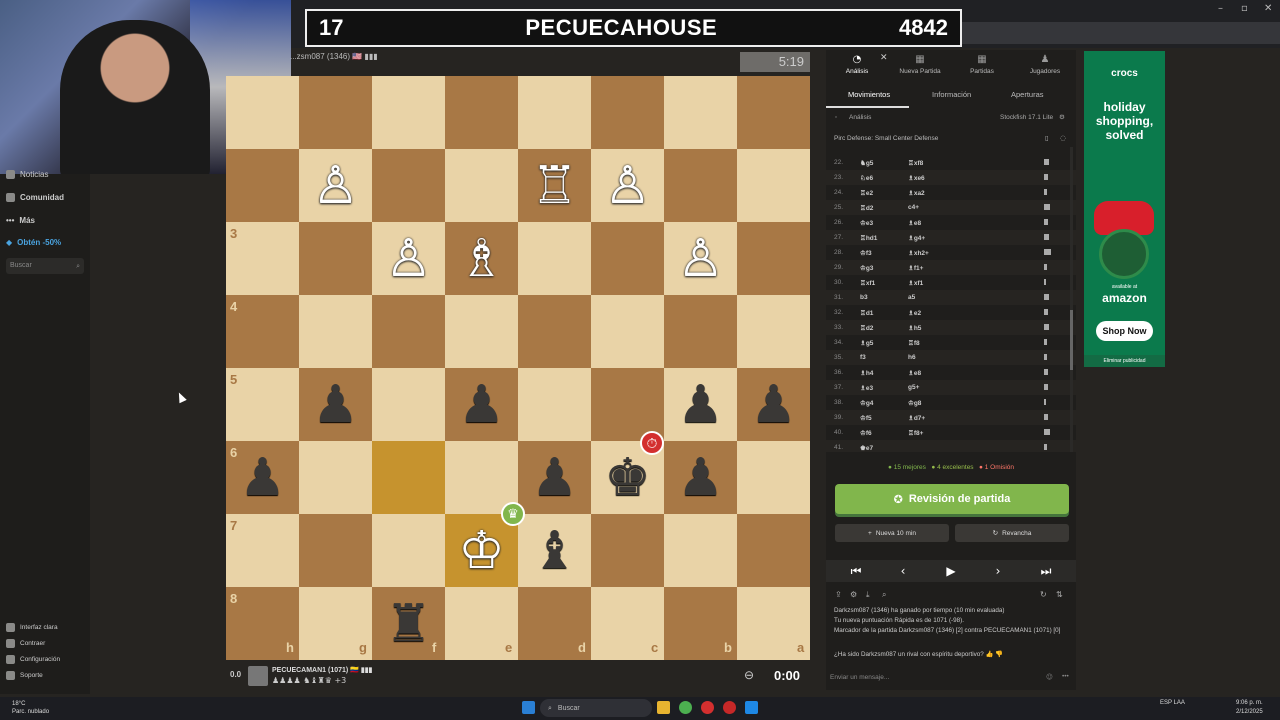 The image size is (1280, 720). I want to click on close-window-icon: ✕, so click(1268, 8).